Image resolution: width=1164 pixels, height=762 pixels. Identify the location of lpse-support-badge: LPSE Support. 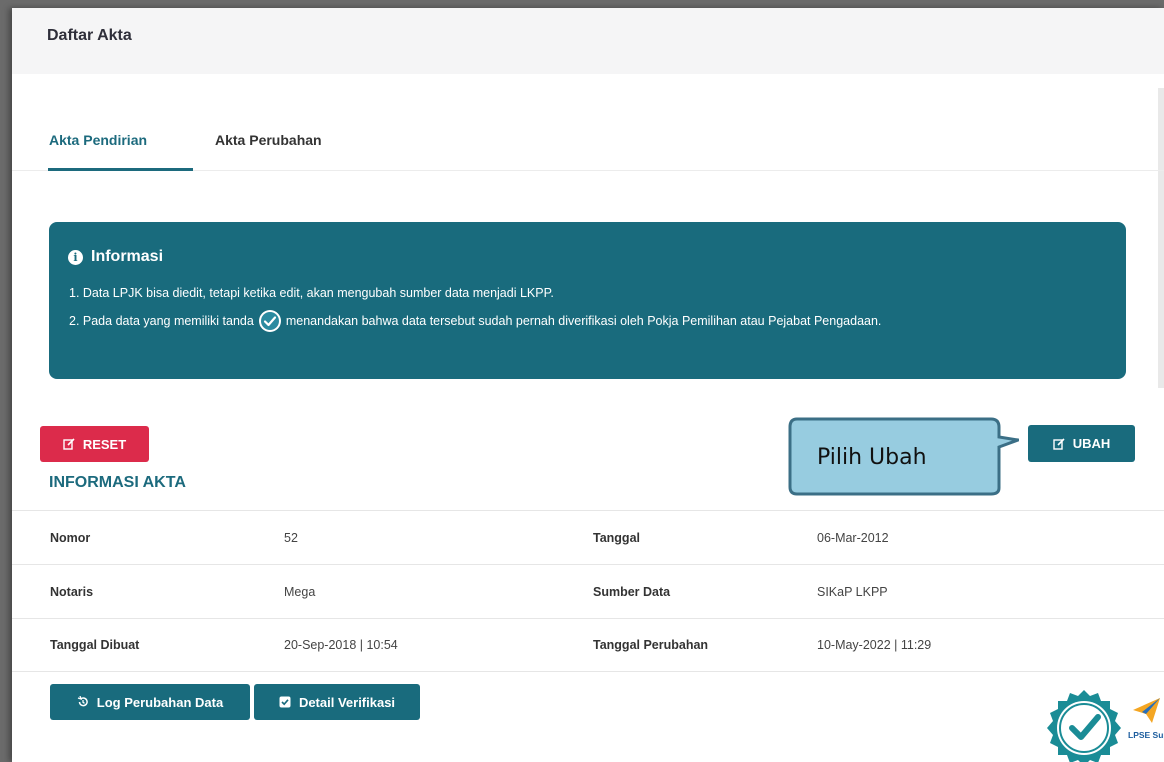
(1145, 720).